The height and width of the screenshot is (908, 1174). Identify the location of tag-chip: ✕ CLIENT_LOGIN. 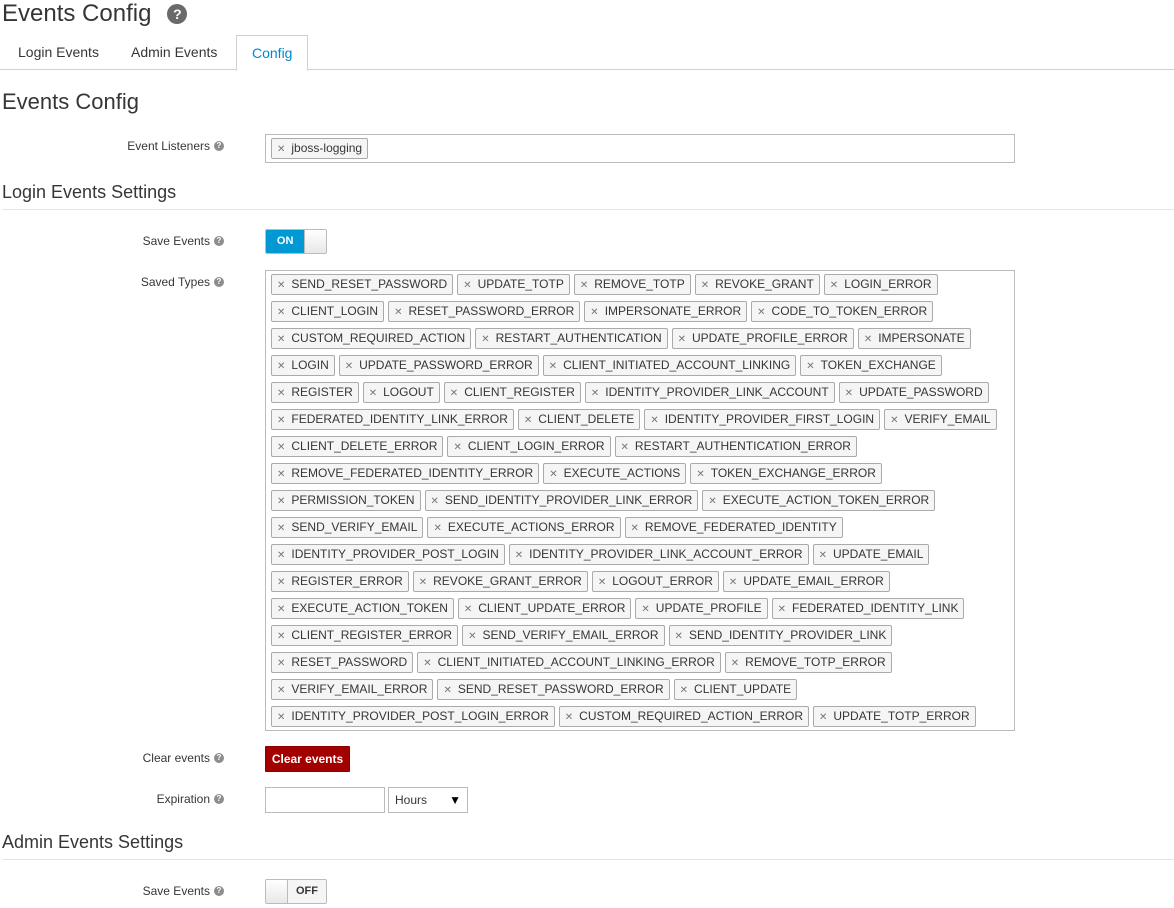
(328, 311).